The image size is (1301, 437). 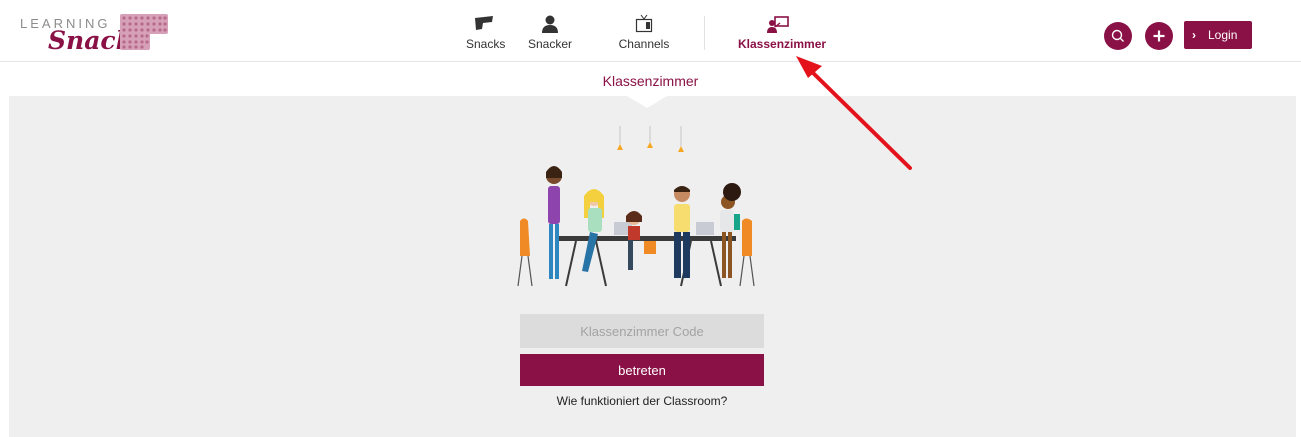 What do you see at coordinates (778, 24) in the screenshot?
I see `classroom-icon` at bounding box center [778, 24].